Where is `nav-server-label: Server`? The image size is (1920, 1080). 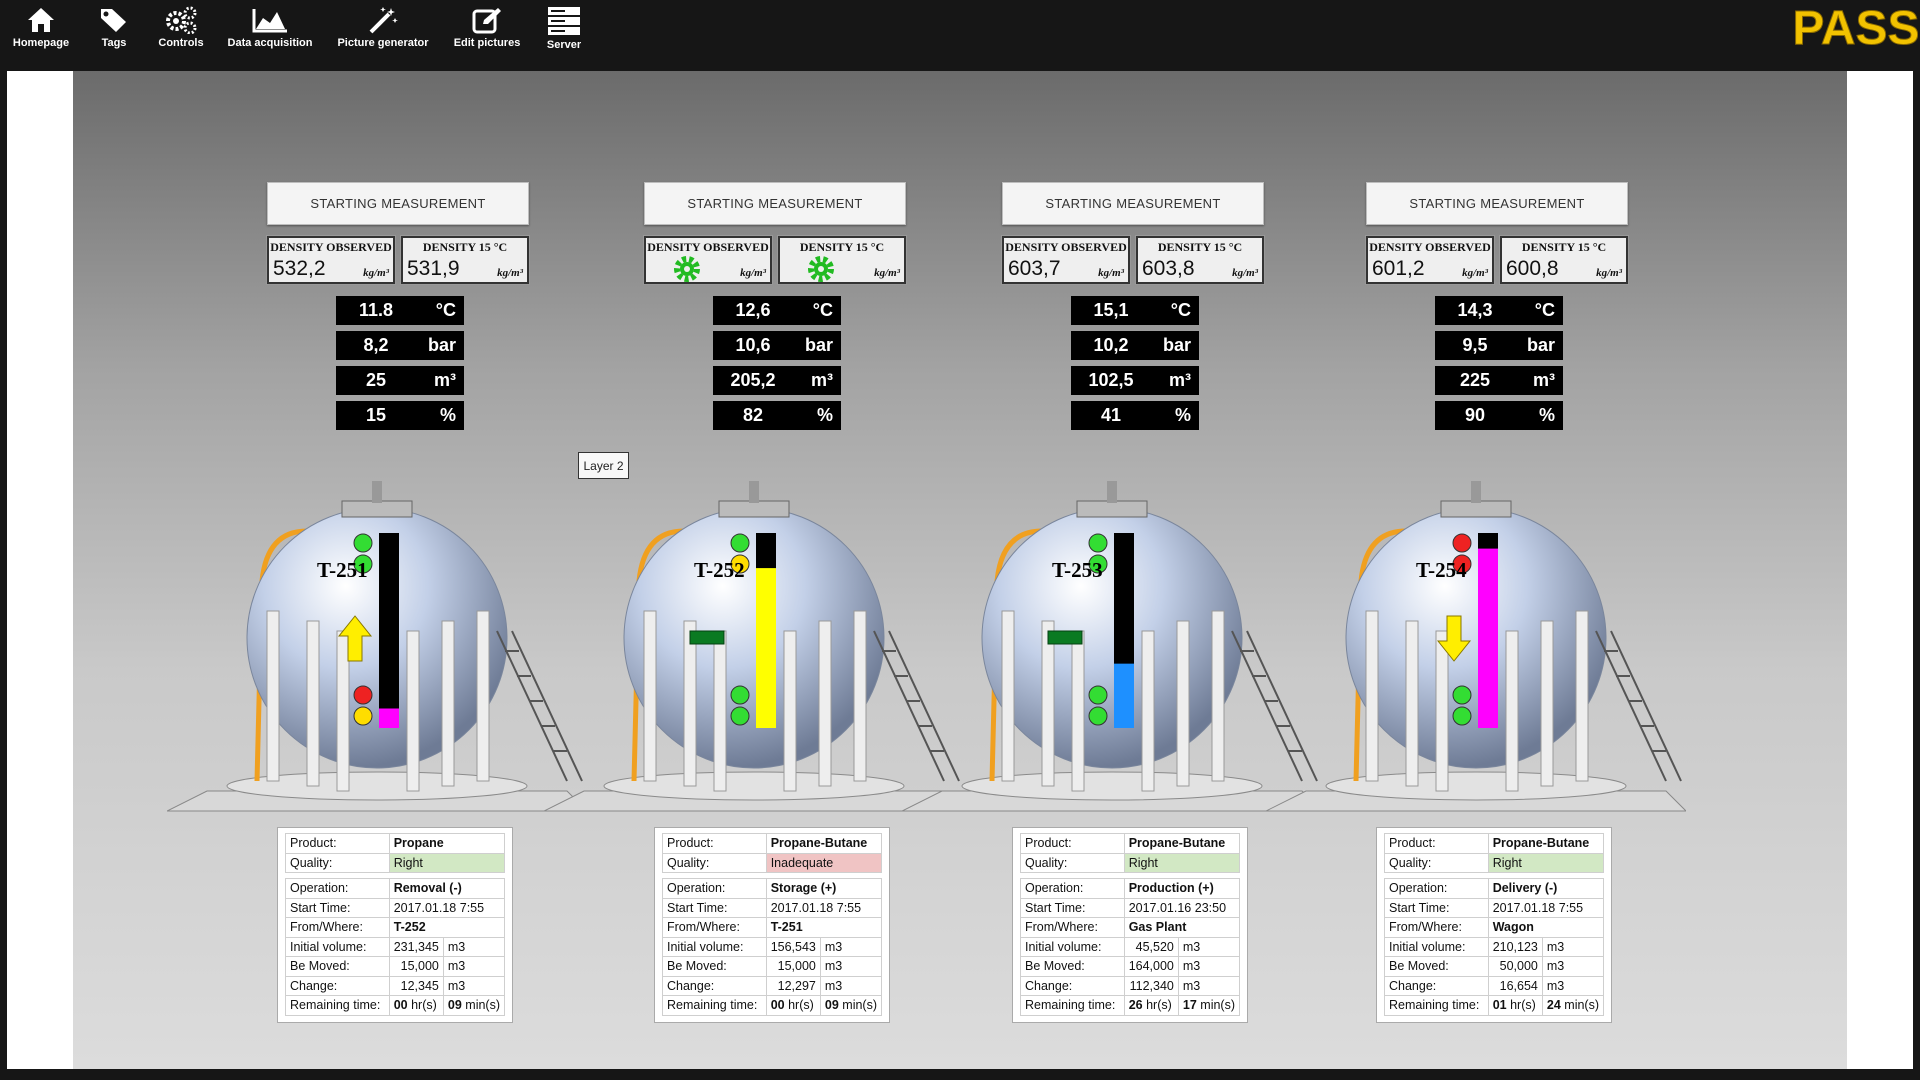
nav-server-label: Server is located at coordinates (564, 45).